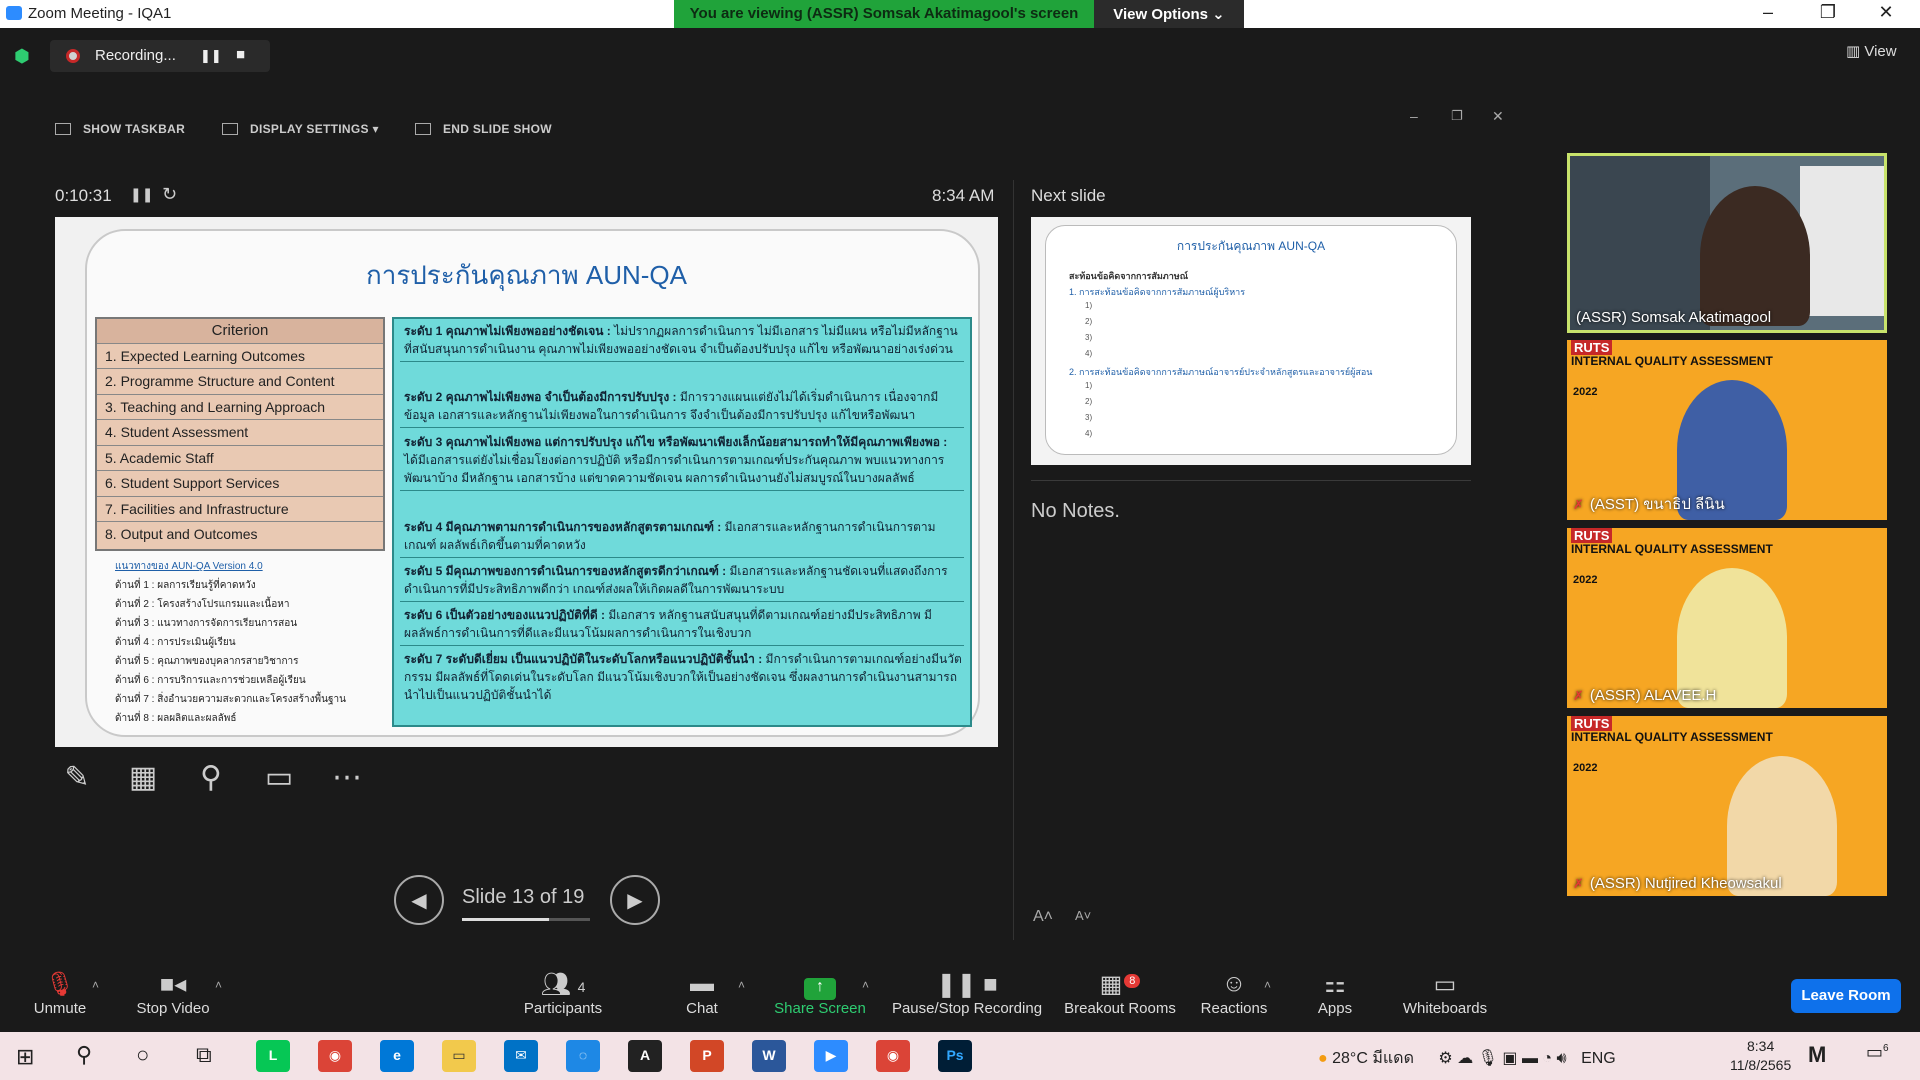 This screenshot has width=1920, height=1080. What do you see at coordinates (741, 985) in the screenshot?
I see `chat-options-chevron-icon: ˄` at bounding box center [741, 985].